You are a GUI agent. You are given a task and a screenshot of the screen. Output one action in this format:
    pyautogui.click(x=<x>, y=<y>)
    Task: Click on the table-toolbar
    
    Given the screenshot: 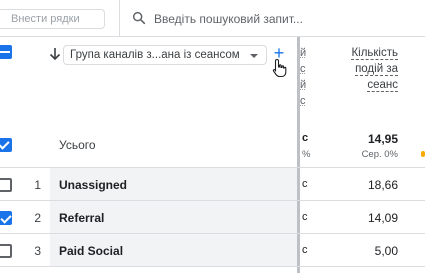 What is the action you would take?
    pyautogui.click(x=212, y=18)
    